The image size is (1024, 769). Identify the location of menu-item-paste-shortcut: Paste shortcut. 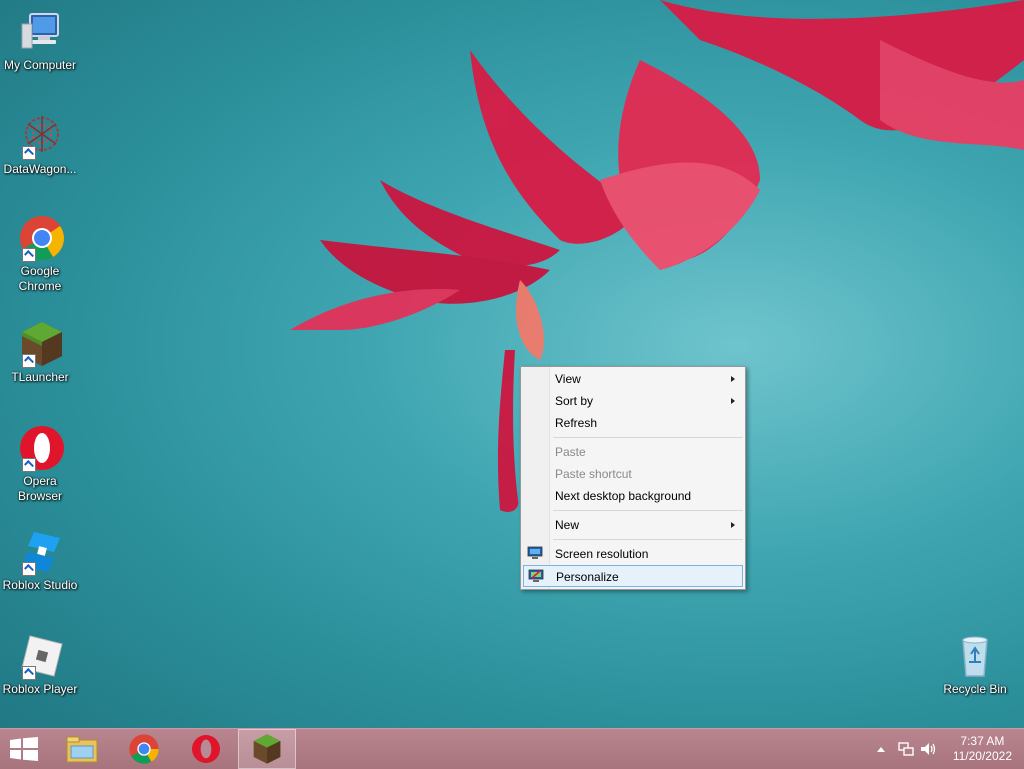
(633, 474).